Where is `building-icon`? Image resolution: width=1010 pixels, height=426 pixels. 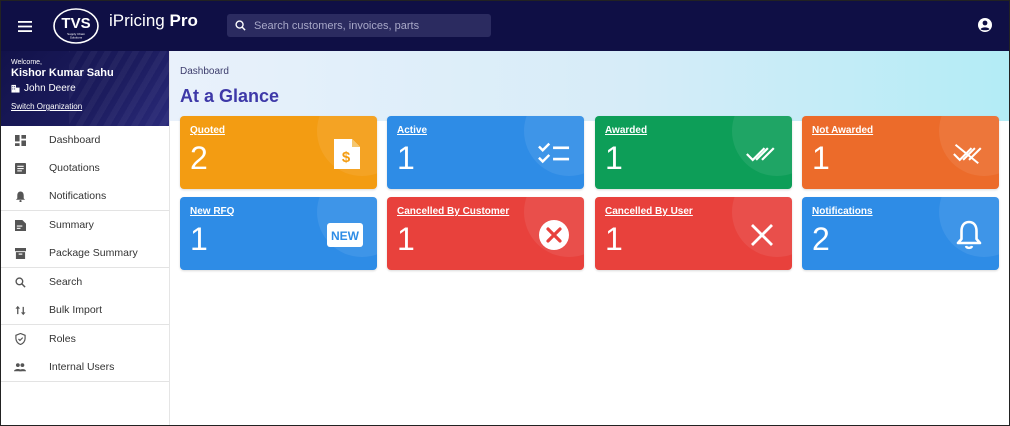
building-icon is located at coordinates (15, 88).